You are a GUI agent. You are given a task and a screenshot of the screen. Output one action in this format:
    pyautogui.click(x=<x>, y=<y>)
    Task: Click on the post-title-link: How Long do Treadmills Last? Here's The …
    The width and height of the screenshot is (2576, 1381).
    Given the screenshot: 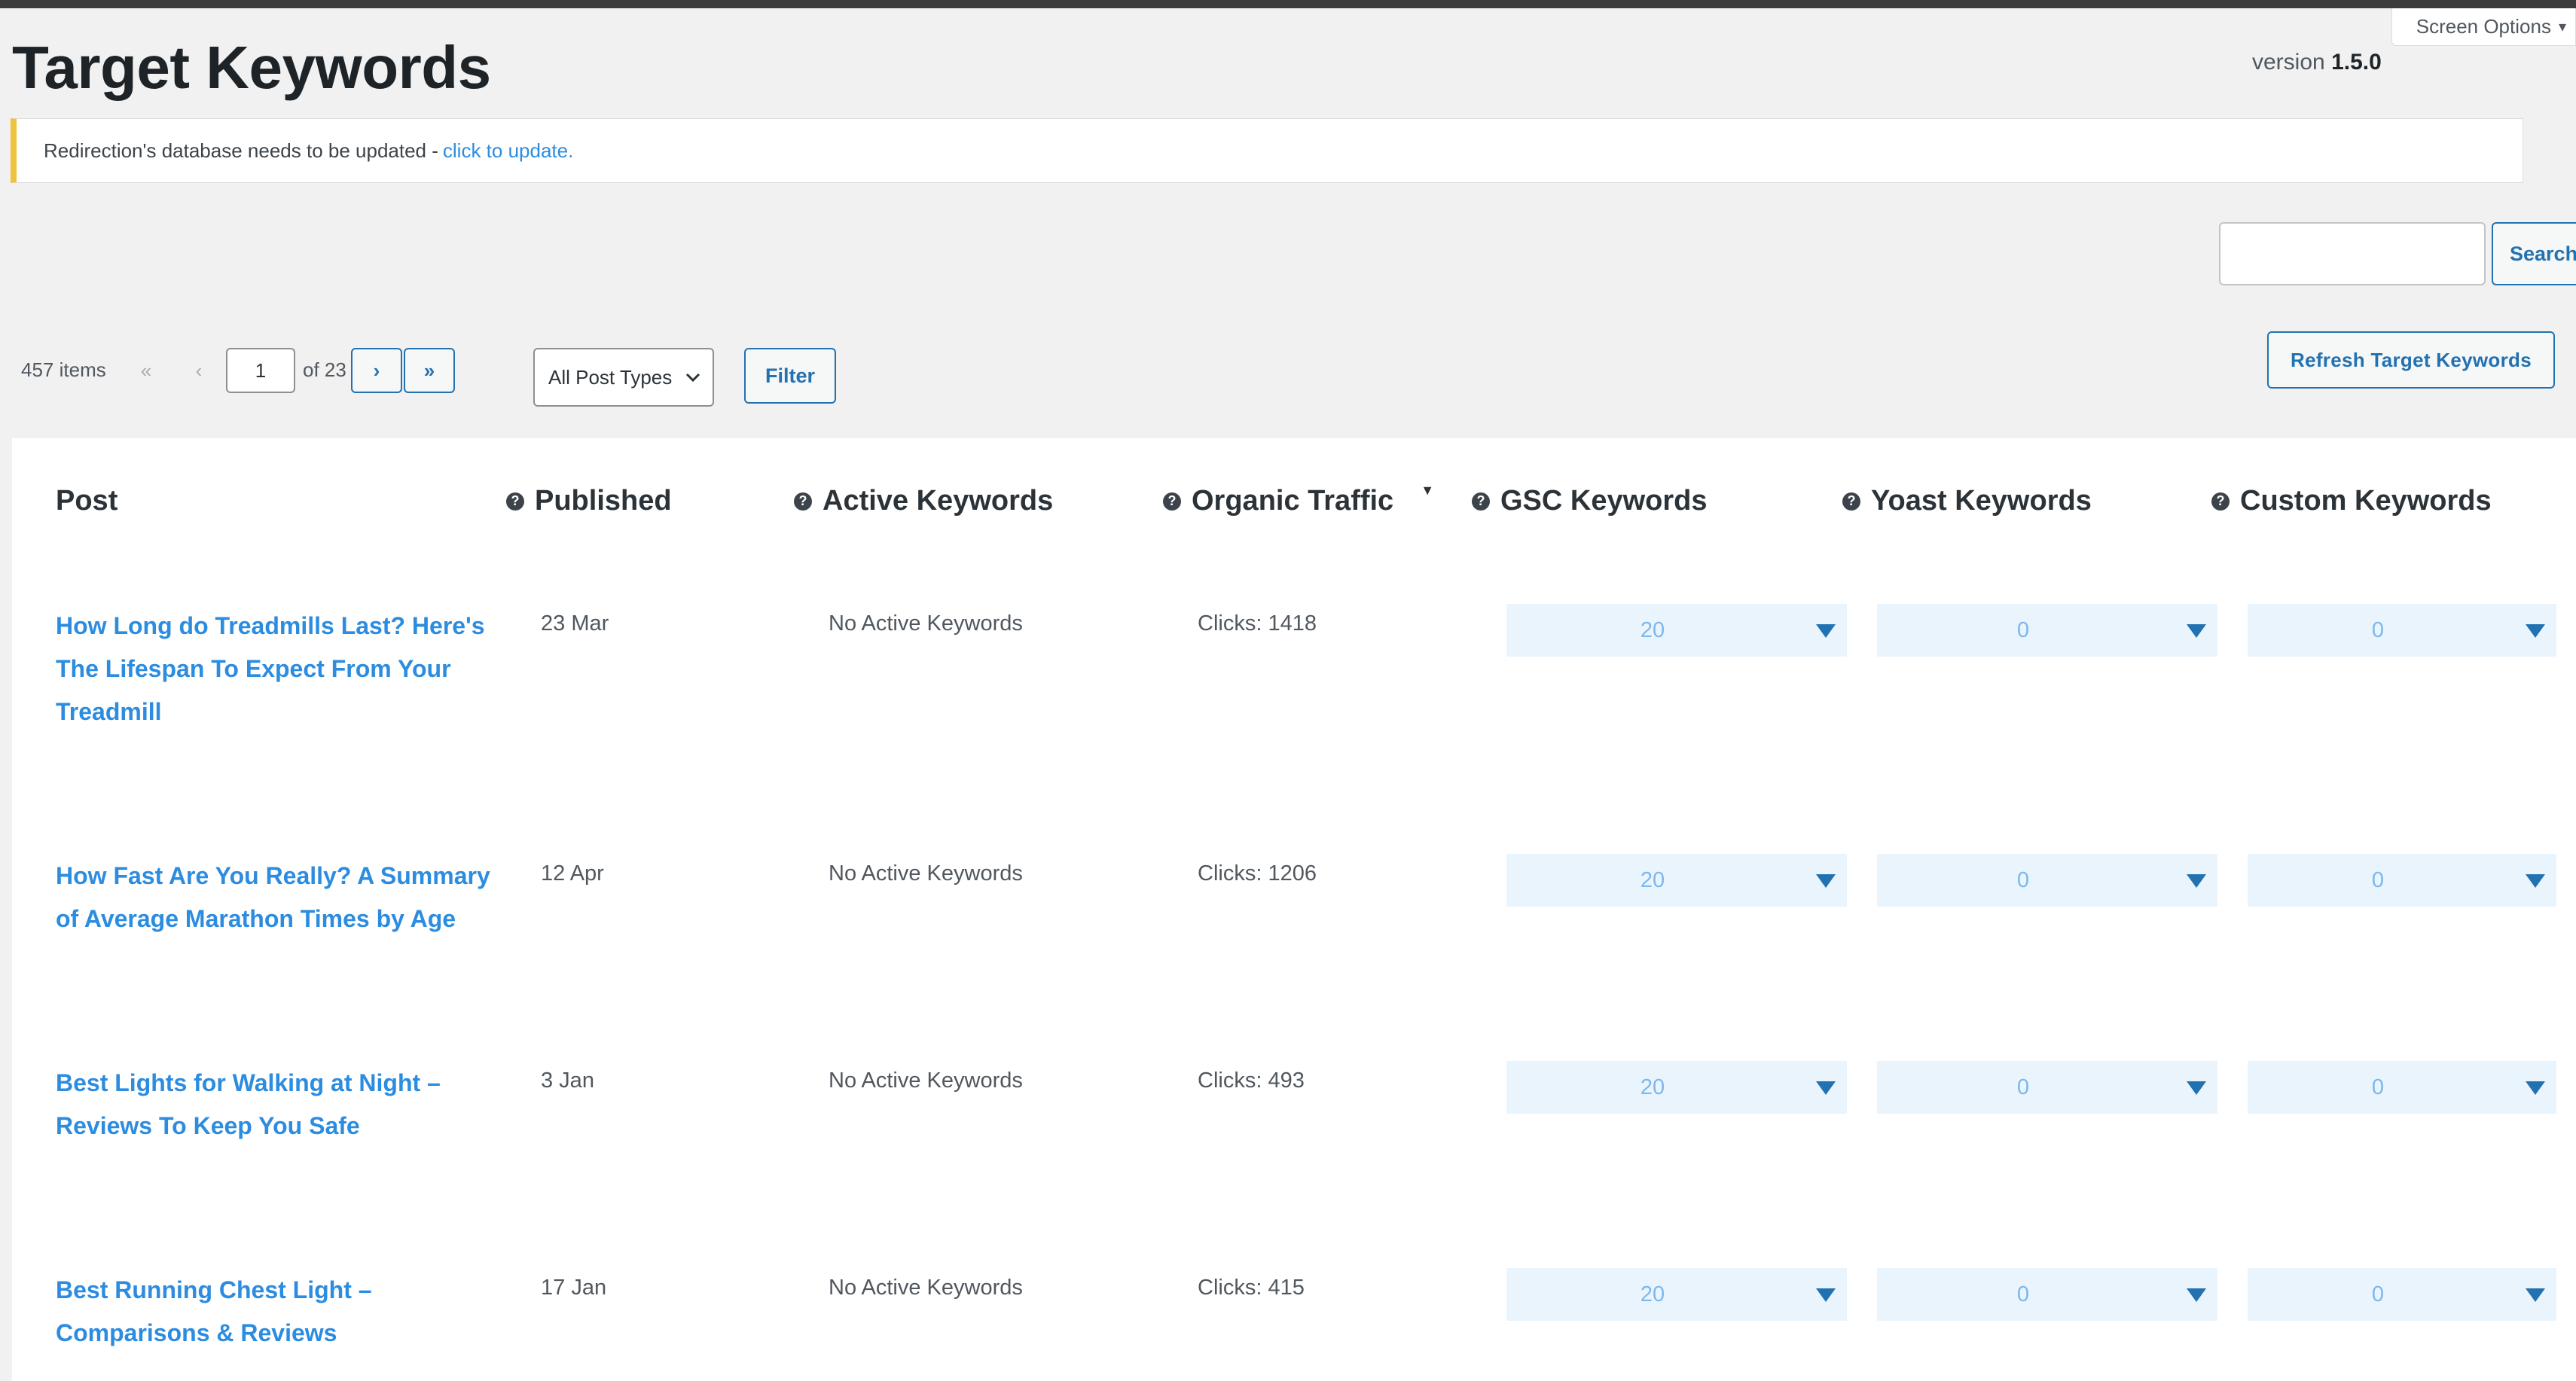 What is the action you would take?
    pyautogui.click(x=282, y=669)
    